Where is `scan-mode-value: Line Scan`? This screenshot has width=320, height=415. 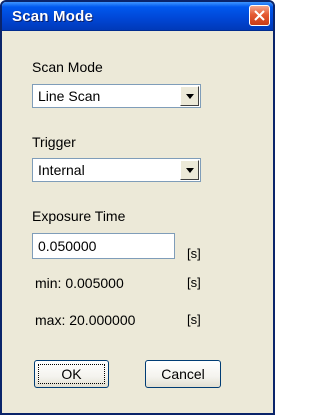
scan-mode-value: Line Scan is located at coordinates (69, 96).